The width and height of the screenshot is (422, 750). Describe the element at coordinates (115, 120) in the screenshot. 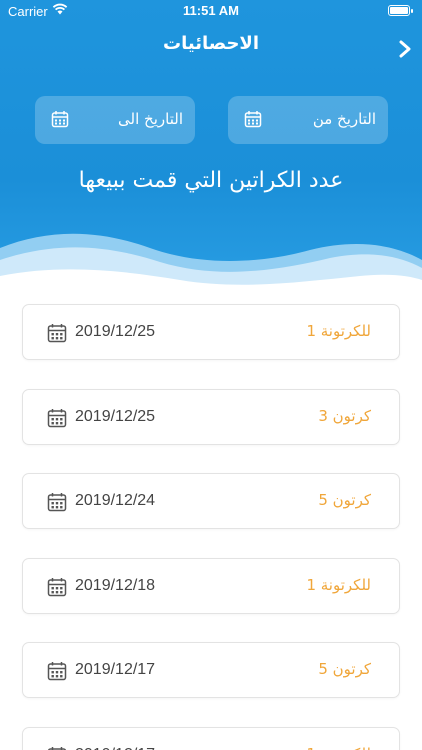

I see `date-to-field: التاريخ الى` at that location.